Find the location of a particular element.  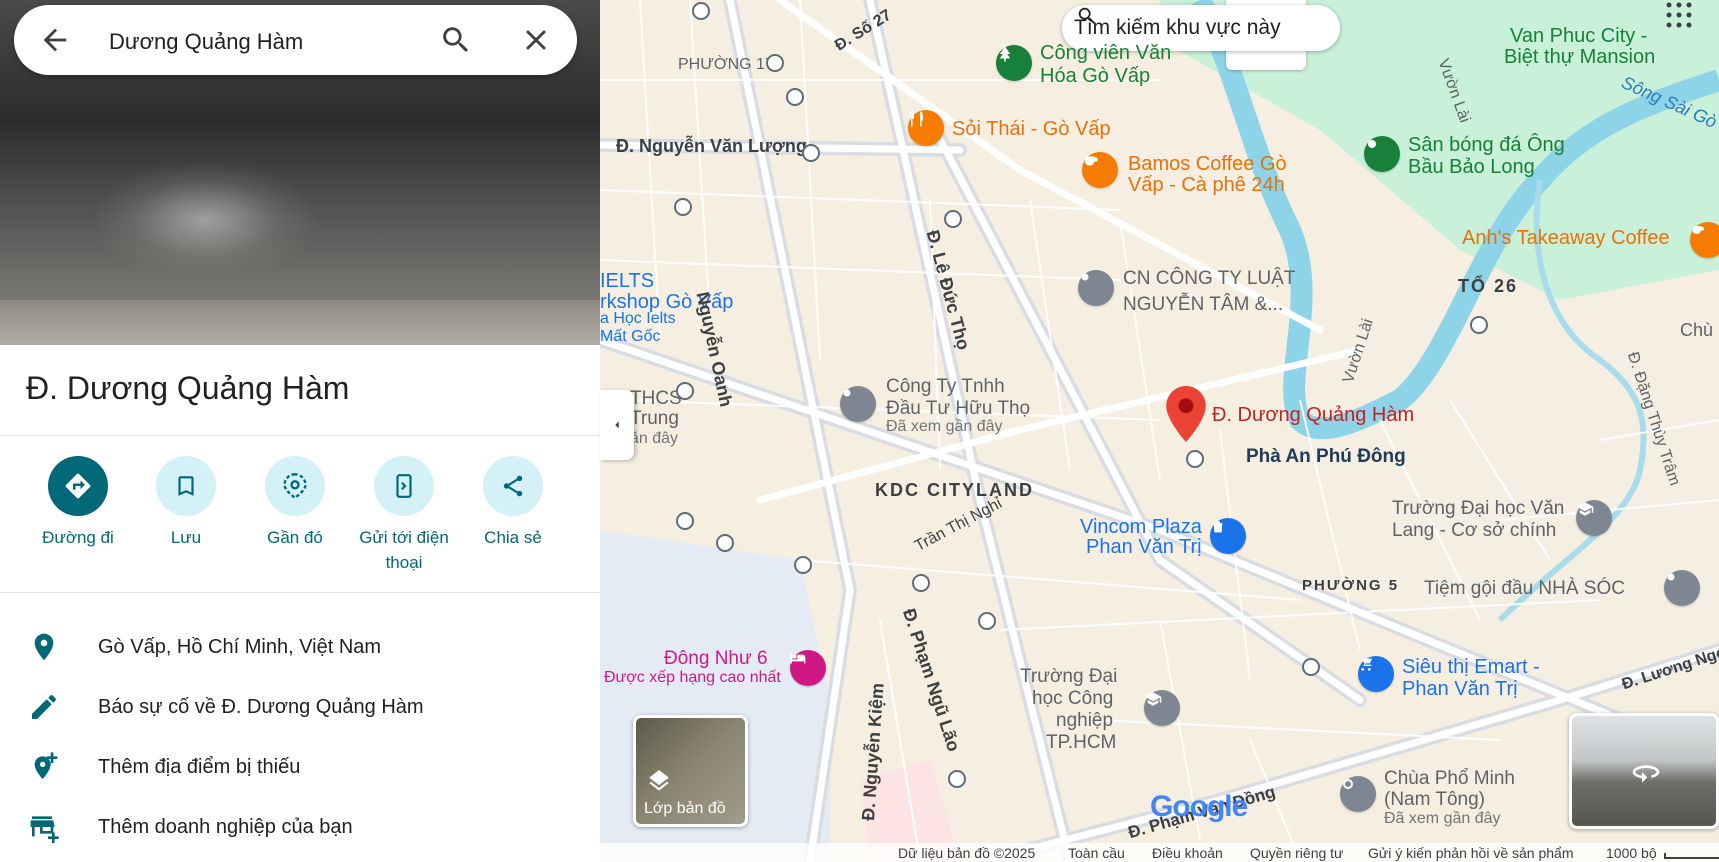

shopping-cart-icon is located at coordinates (1376, 674).